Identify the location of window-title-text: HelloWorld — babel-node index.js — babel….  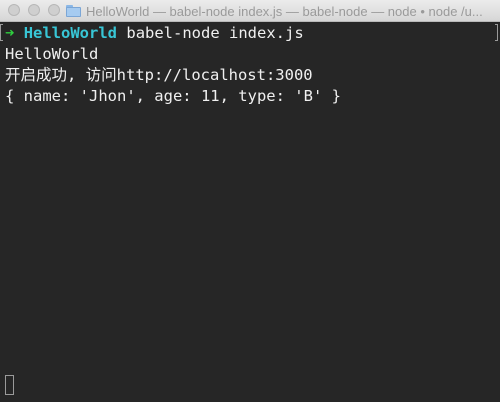
(284, 11).